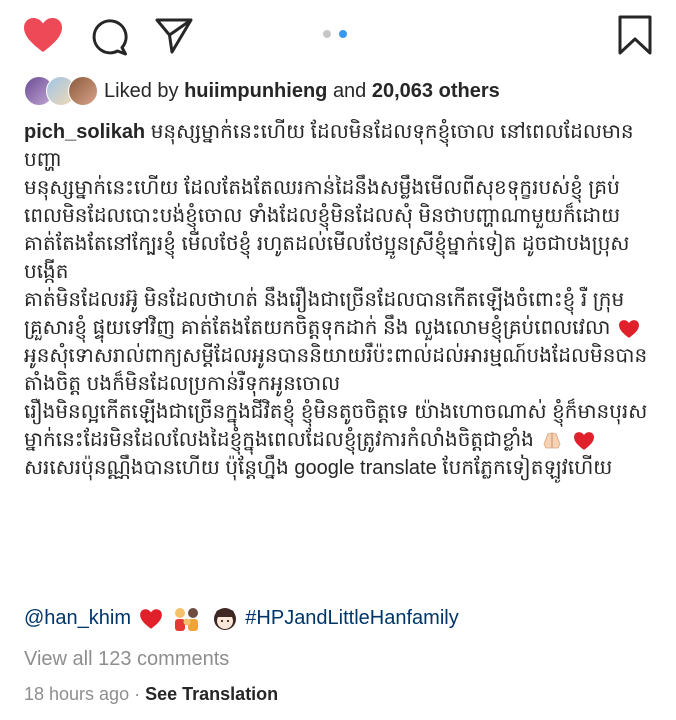  Describe the element at coordinates (327, 34) in the screenshot. I see `carousel-dot` at that location.